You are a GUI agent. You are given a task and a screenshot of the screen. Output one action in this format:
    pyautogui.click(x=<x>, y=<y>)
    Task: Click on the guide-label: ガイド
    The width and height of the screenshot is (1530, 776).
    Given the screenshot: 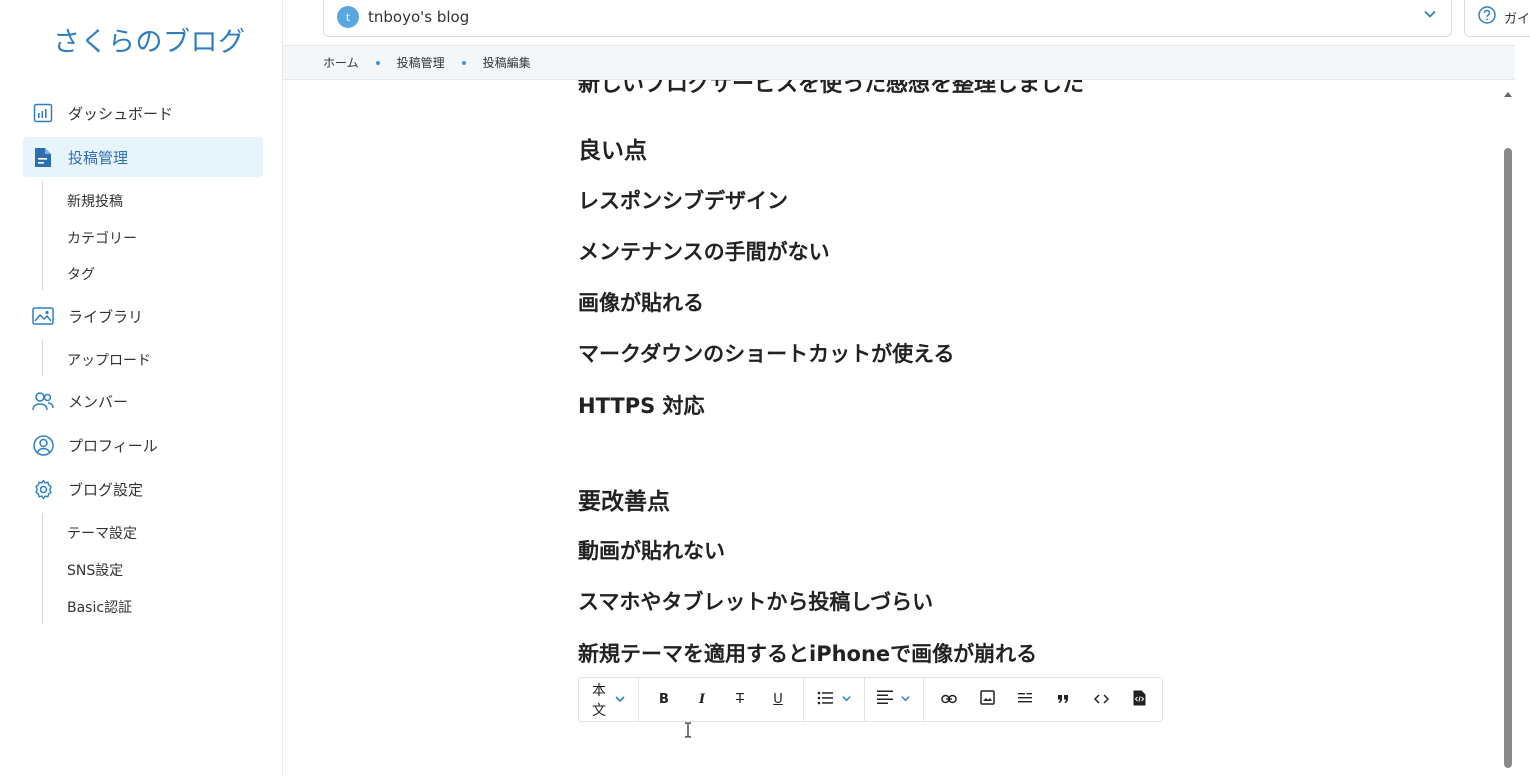 What is the action you would take?
    pyautogui.click(x=1517, y=19)
    